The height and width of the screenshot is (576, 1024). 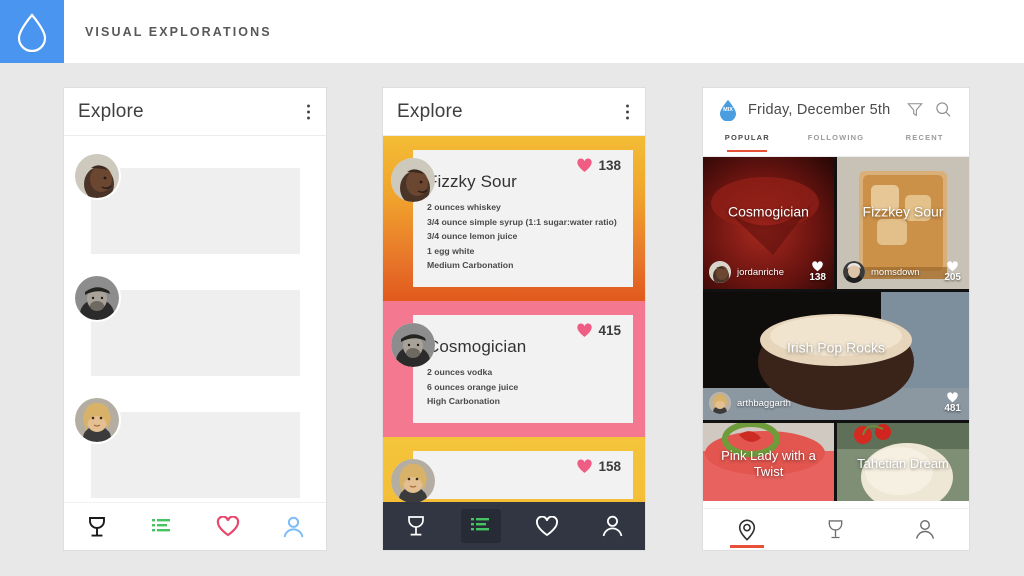 I want to click on username: arthbaggarth, so click(x=764, y=403).